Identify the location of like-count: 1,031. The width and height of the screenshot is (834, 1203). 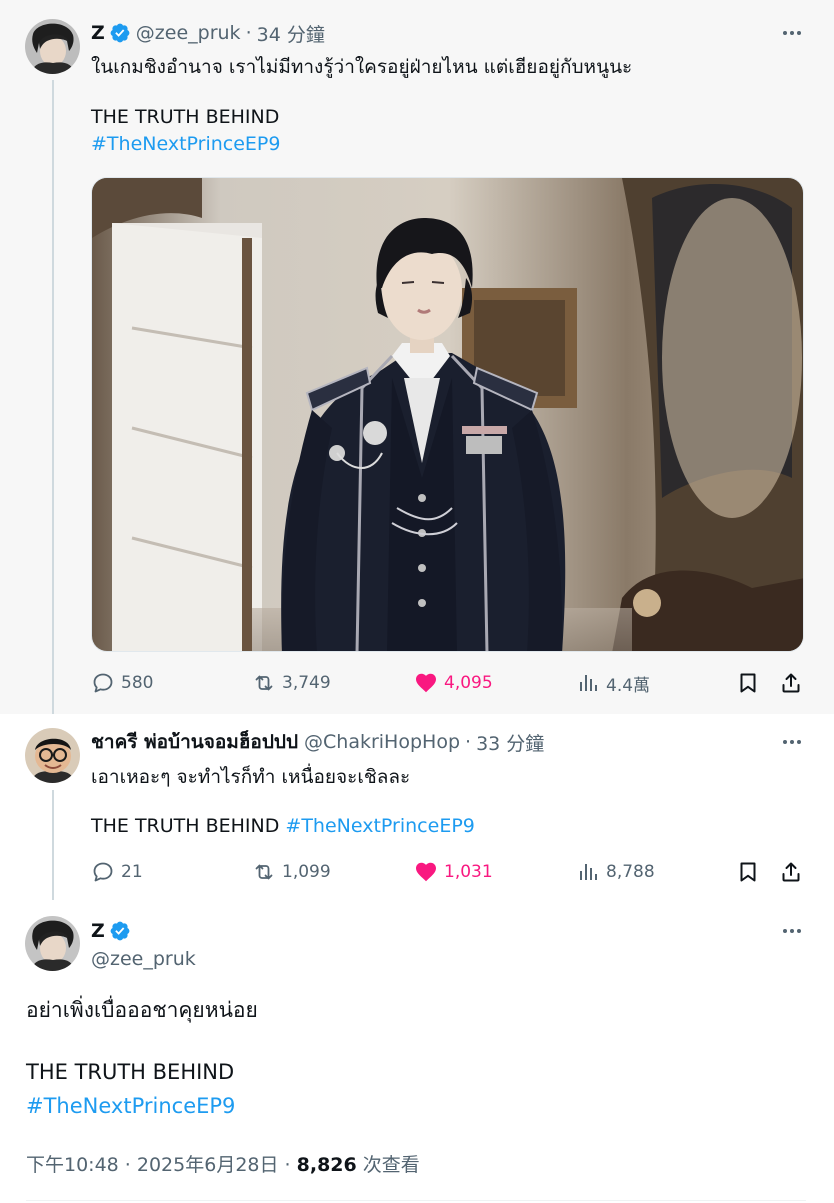
(468, 872).